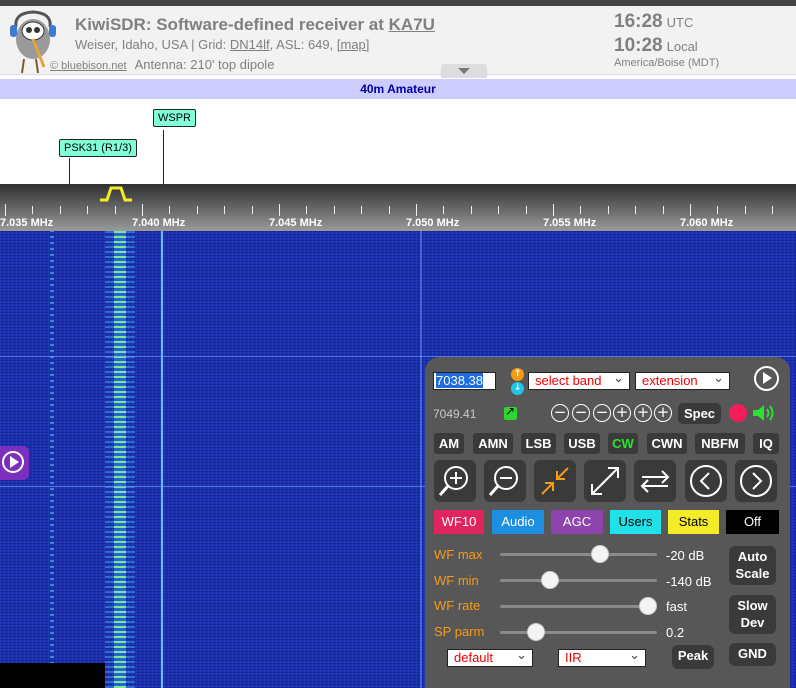 This screenshot has width=796, height=688. I want to click on record-icon, so click(738, 413).